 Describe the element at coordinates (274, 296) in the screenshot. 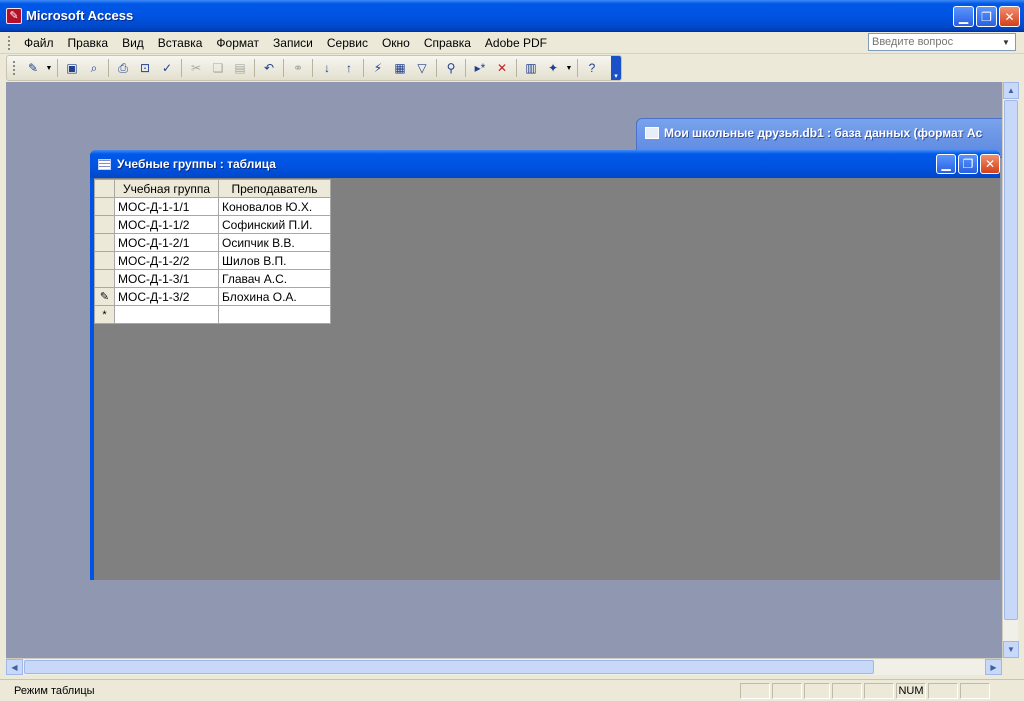

I see `cell-teacher: Блохина О.А.` at that location.